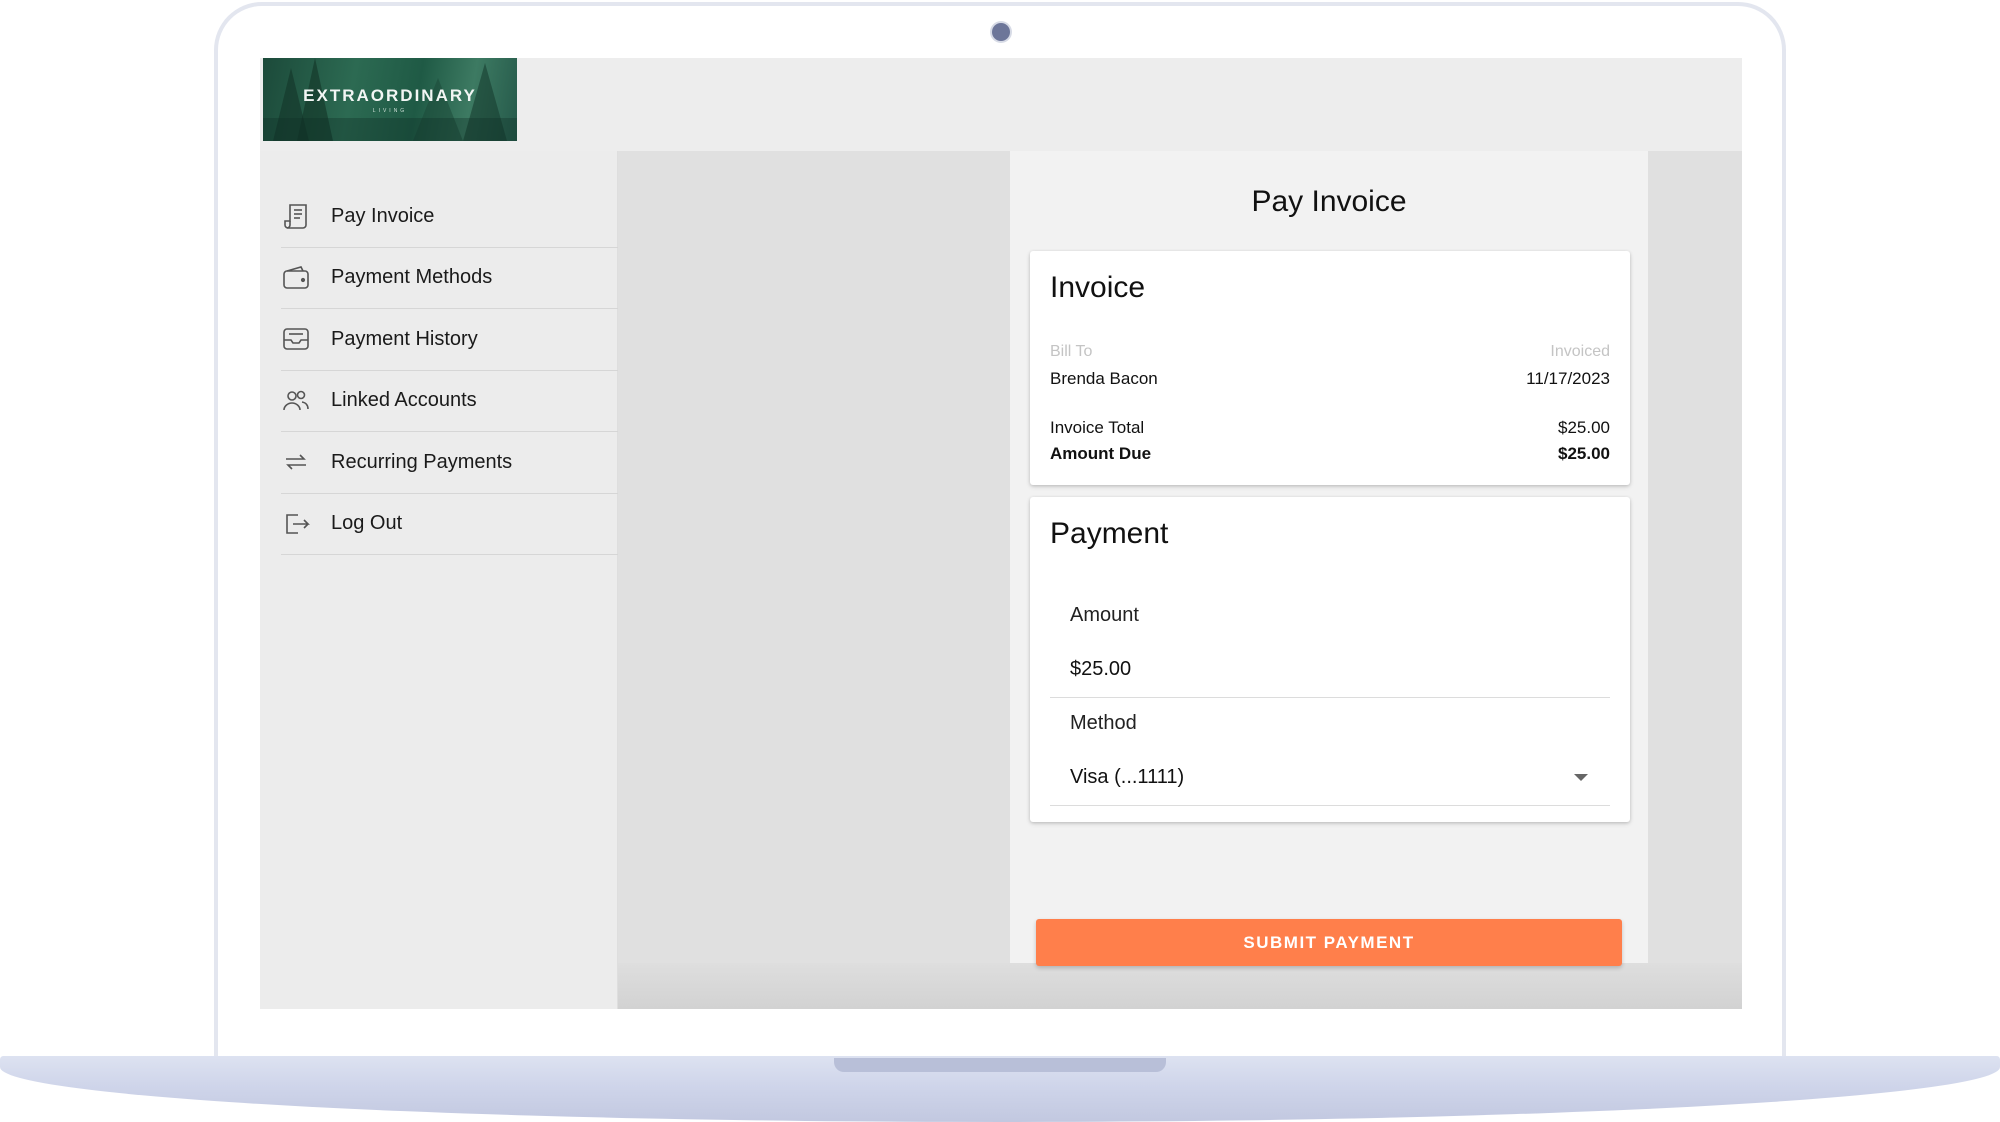 The image size is (2000, 1122). Describe the element at coordinates (1109, 533) in the screenshot. I see `payment-card-title: Payment` at that location.